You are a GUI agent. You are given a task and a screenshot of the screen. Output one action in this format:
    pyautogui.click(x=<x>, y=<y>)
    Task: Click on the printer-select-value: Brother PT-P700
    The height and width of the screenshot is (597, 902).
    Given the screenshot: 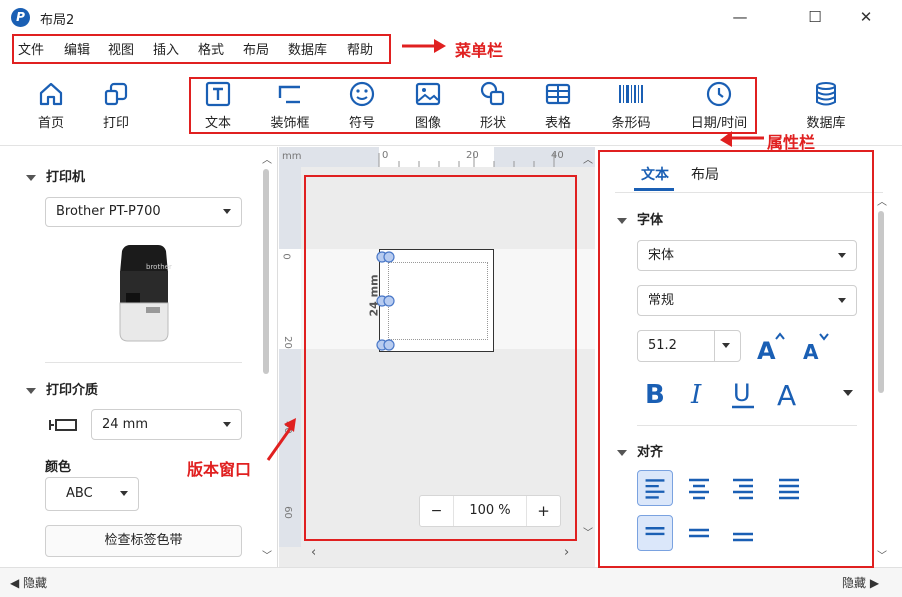 What is the action you would take?
    pyautogui.click(x=108, y=211)
    